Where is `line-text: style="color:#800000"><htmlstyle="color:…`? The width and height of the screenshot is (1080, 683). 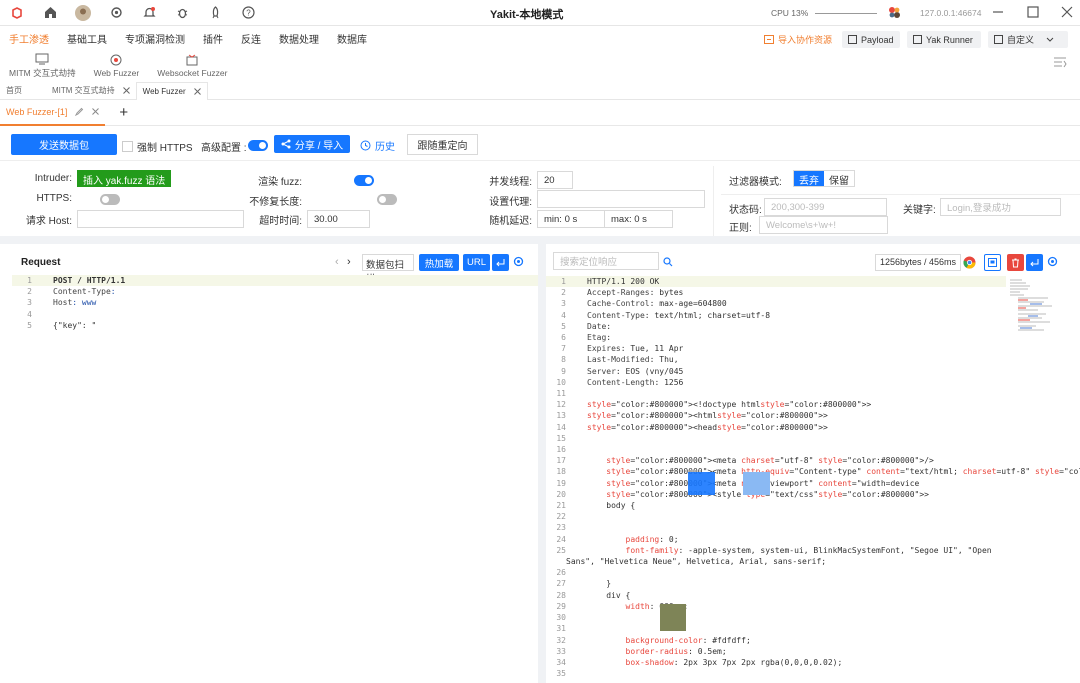
line-text: style="color:#800000"><htmlstyle="color:… is located at coordinates (707, 416).